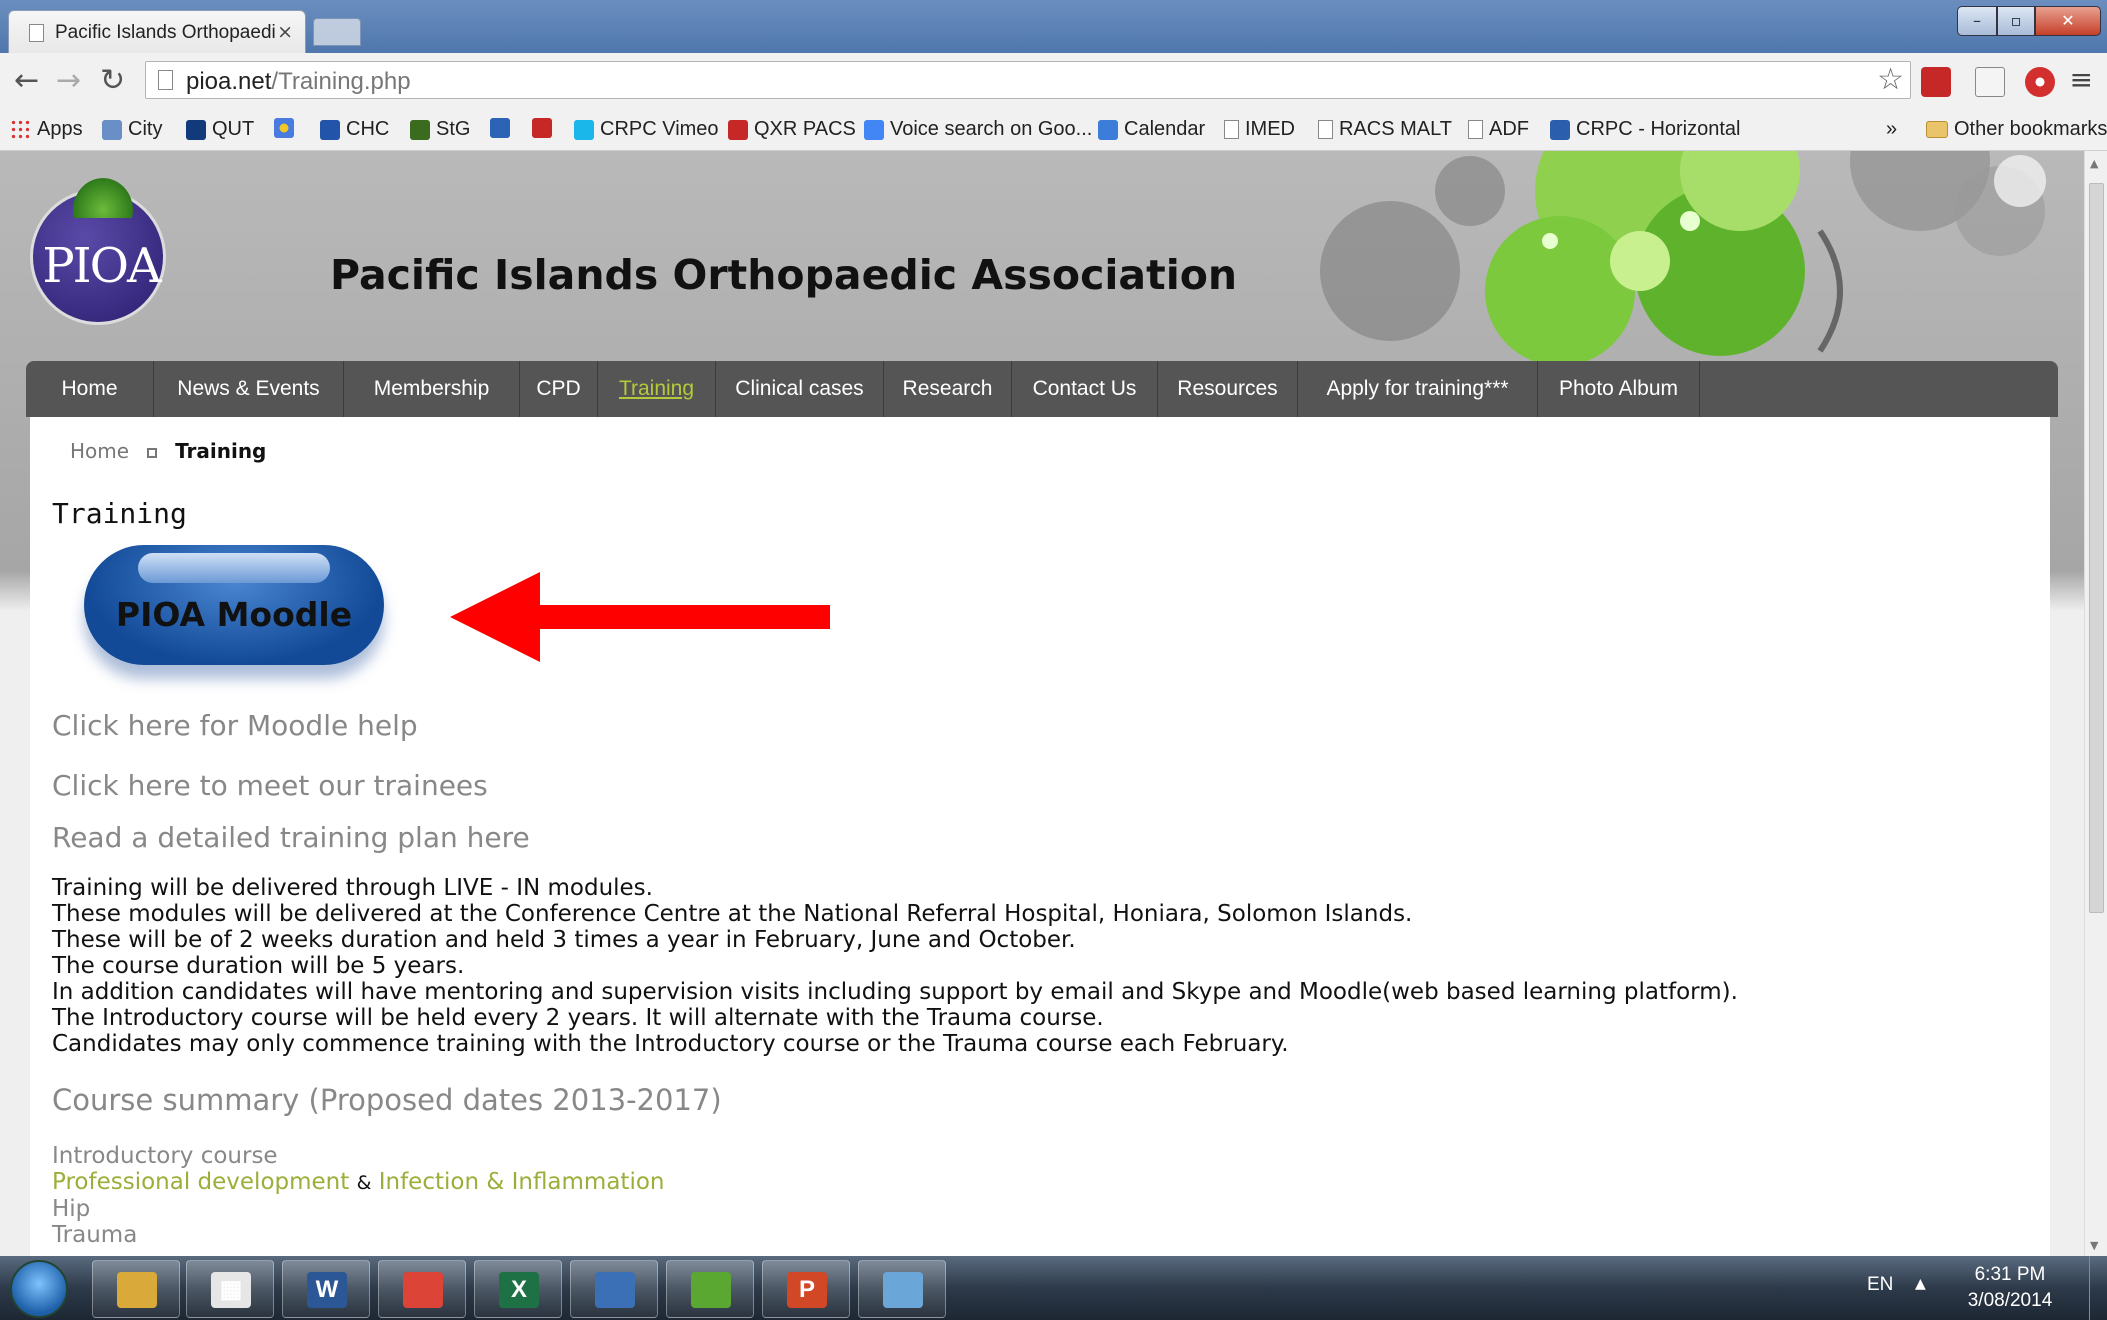 The height and width of the screenshot is (1320, 2107). I want to click on meet-trainees-link: Click here to meet our trainees, so click(270, 785).